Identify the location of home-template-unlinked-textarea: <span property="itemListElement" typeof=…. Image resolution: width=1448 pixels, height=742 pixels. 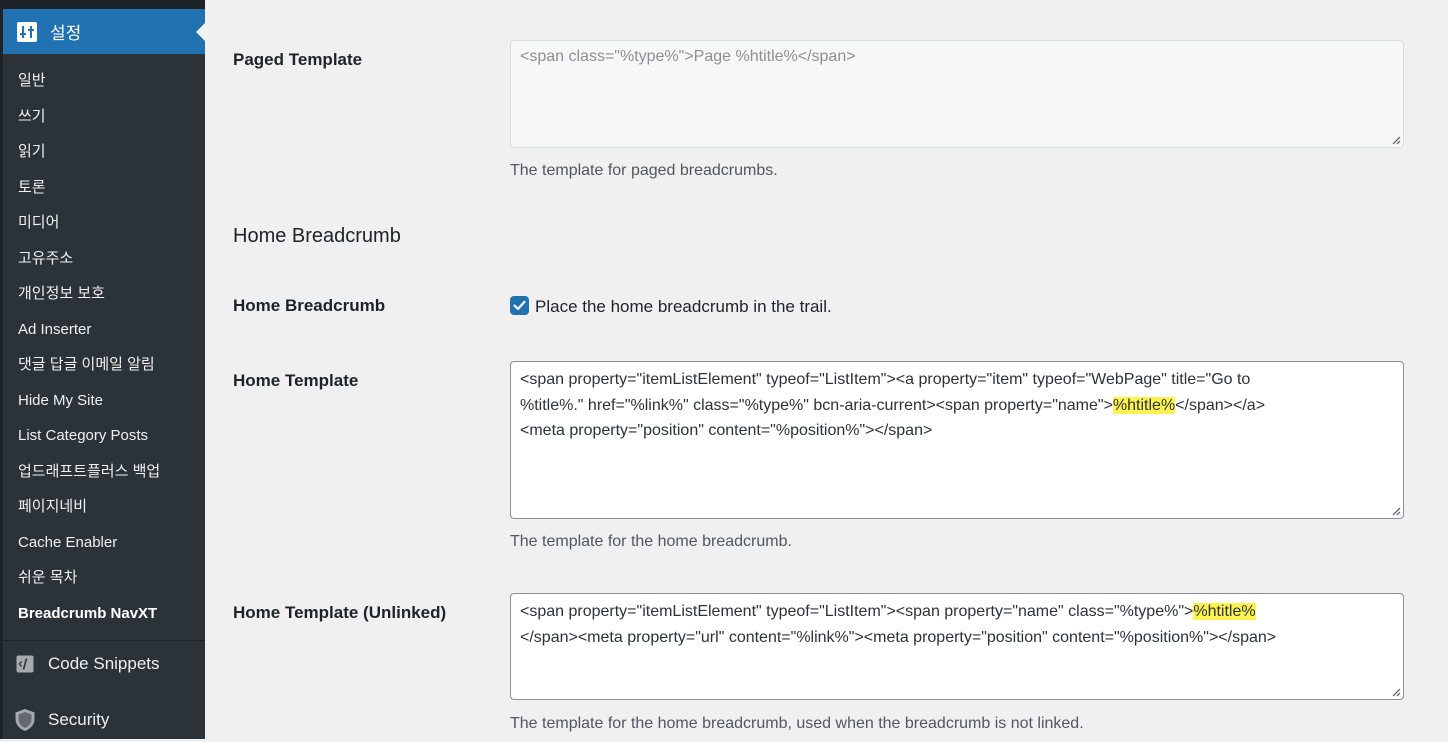
(957, 646).